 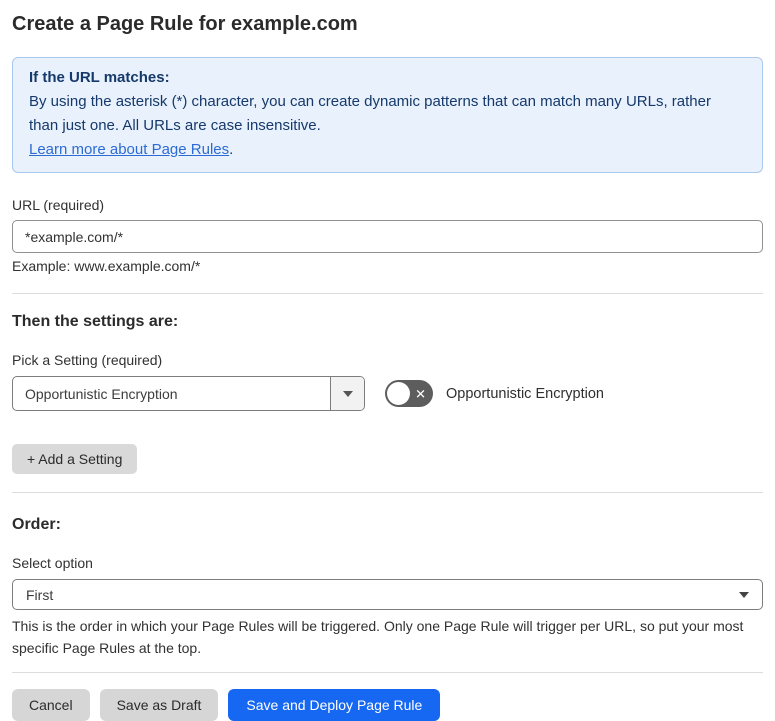 What do you see at coordinates (387, 594) in the screenshot?
I see `order-select: First` at bounding box center [387, 594].